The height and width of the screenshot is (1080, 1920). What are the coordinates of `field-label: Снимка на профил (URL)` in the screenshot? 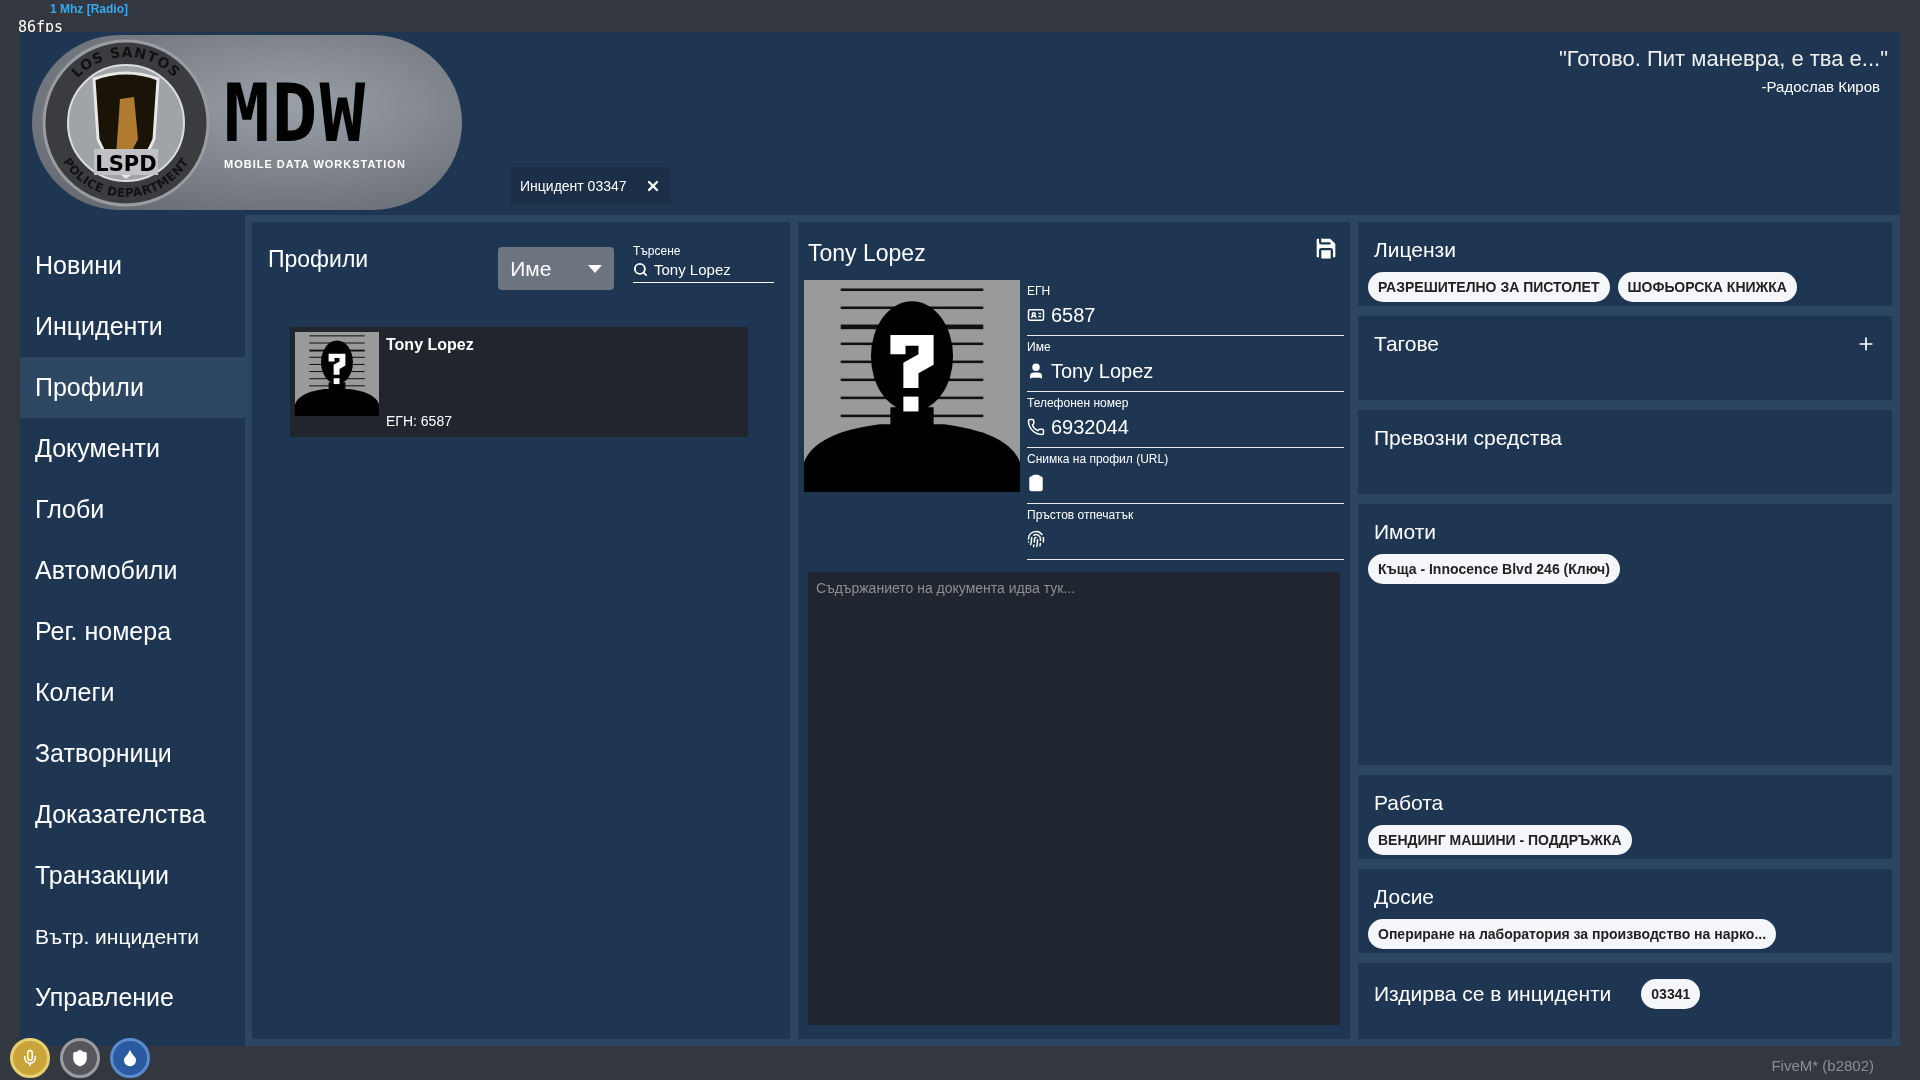 It's located at (1098, 459).